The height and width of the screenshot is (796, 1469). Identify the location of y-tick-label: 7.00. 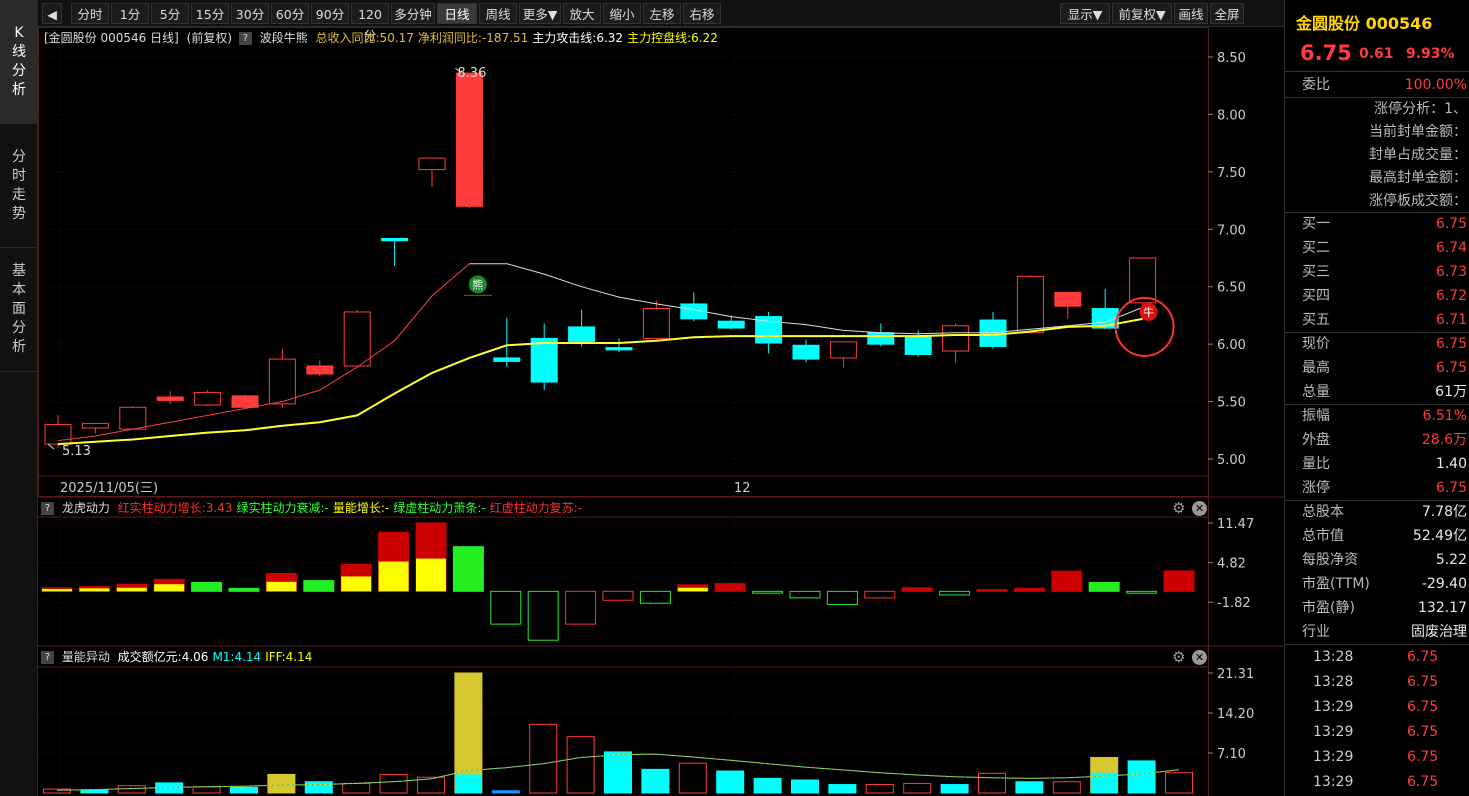
(1231, 230).